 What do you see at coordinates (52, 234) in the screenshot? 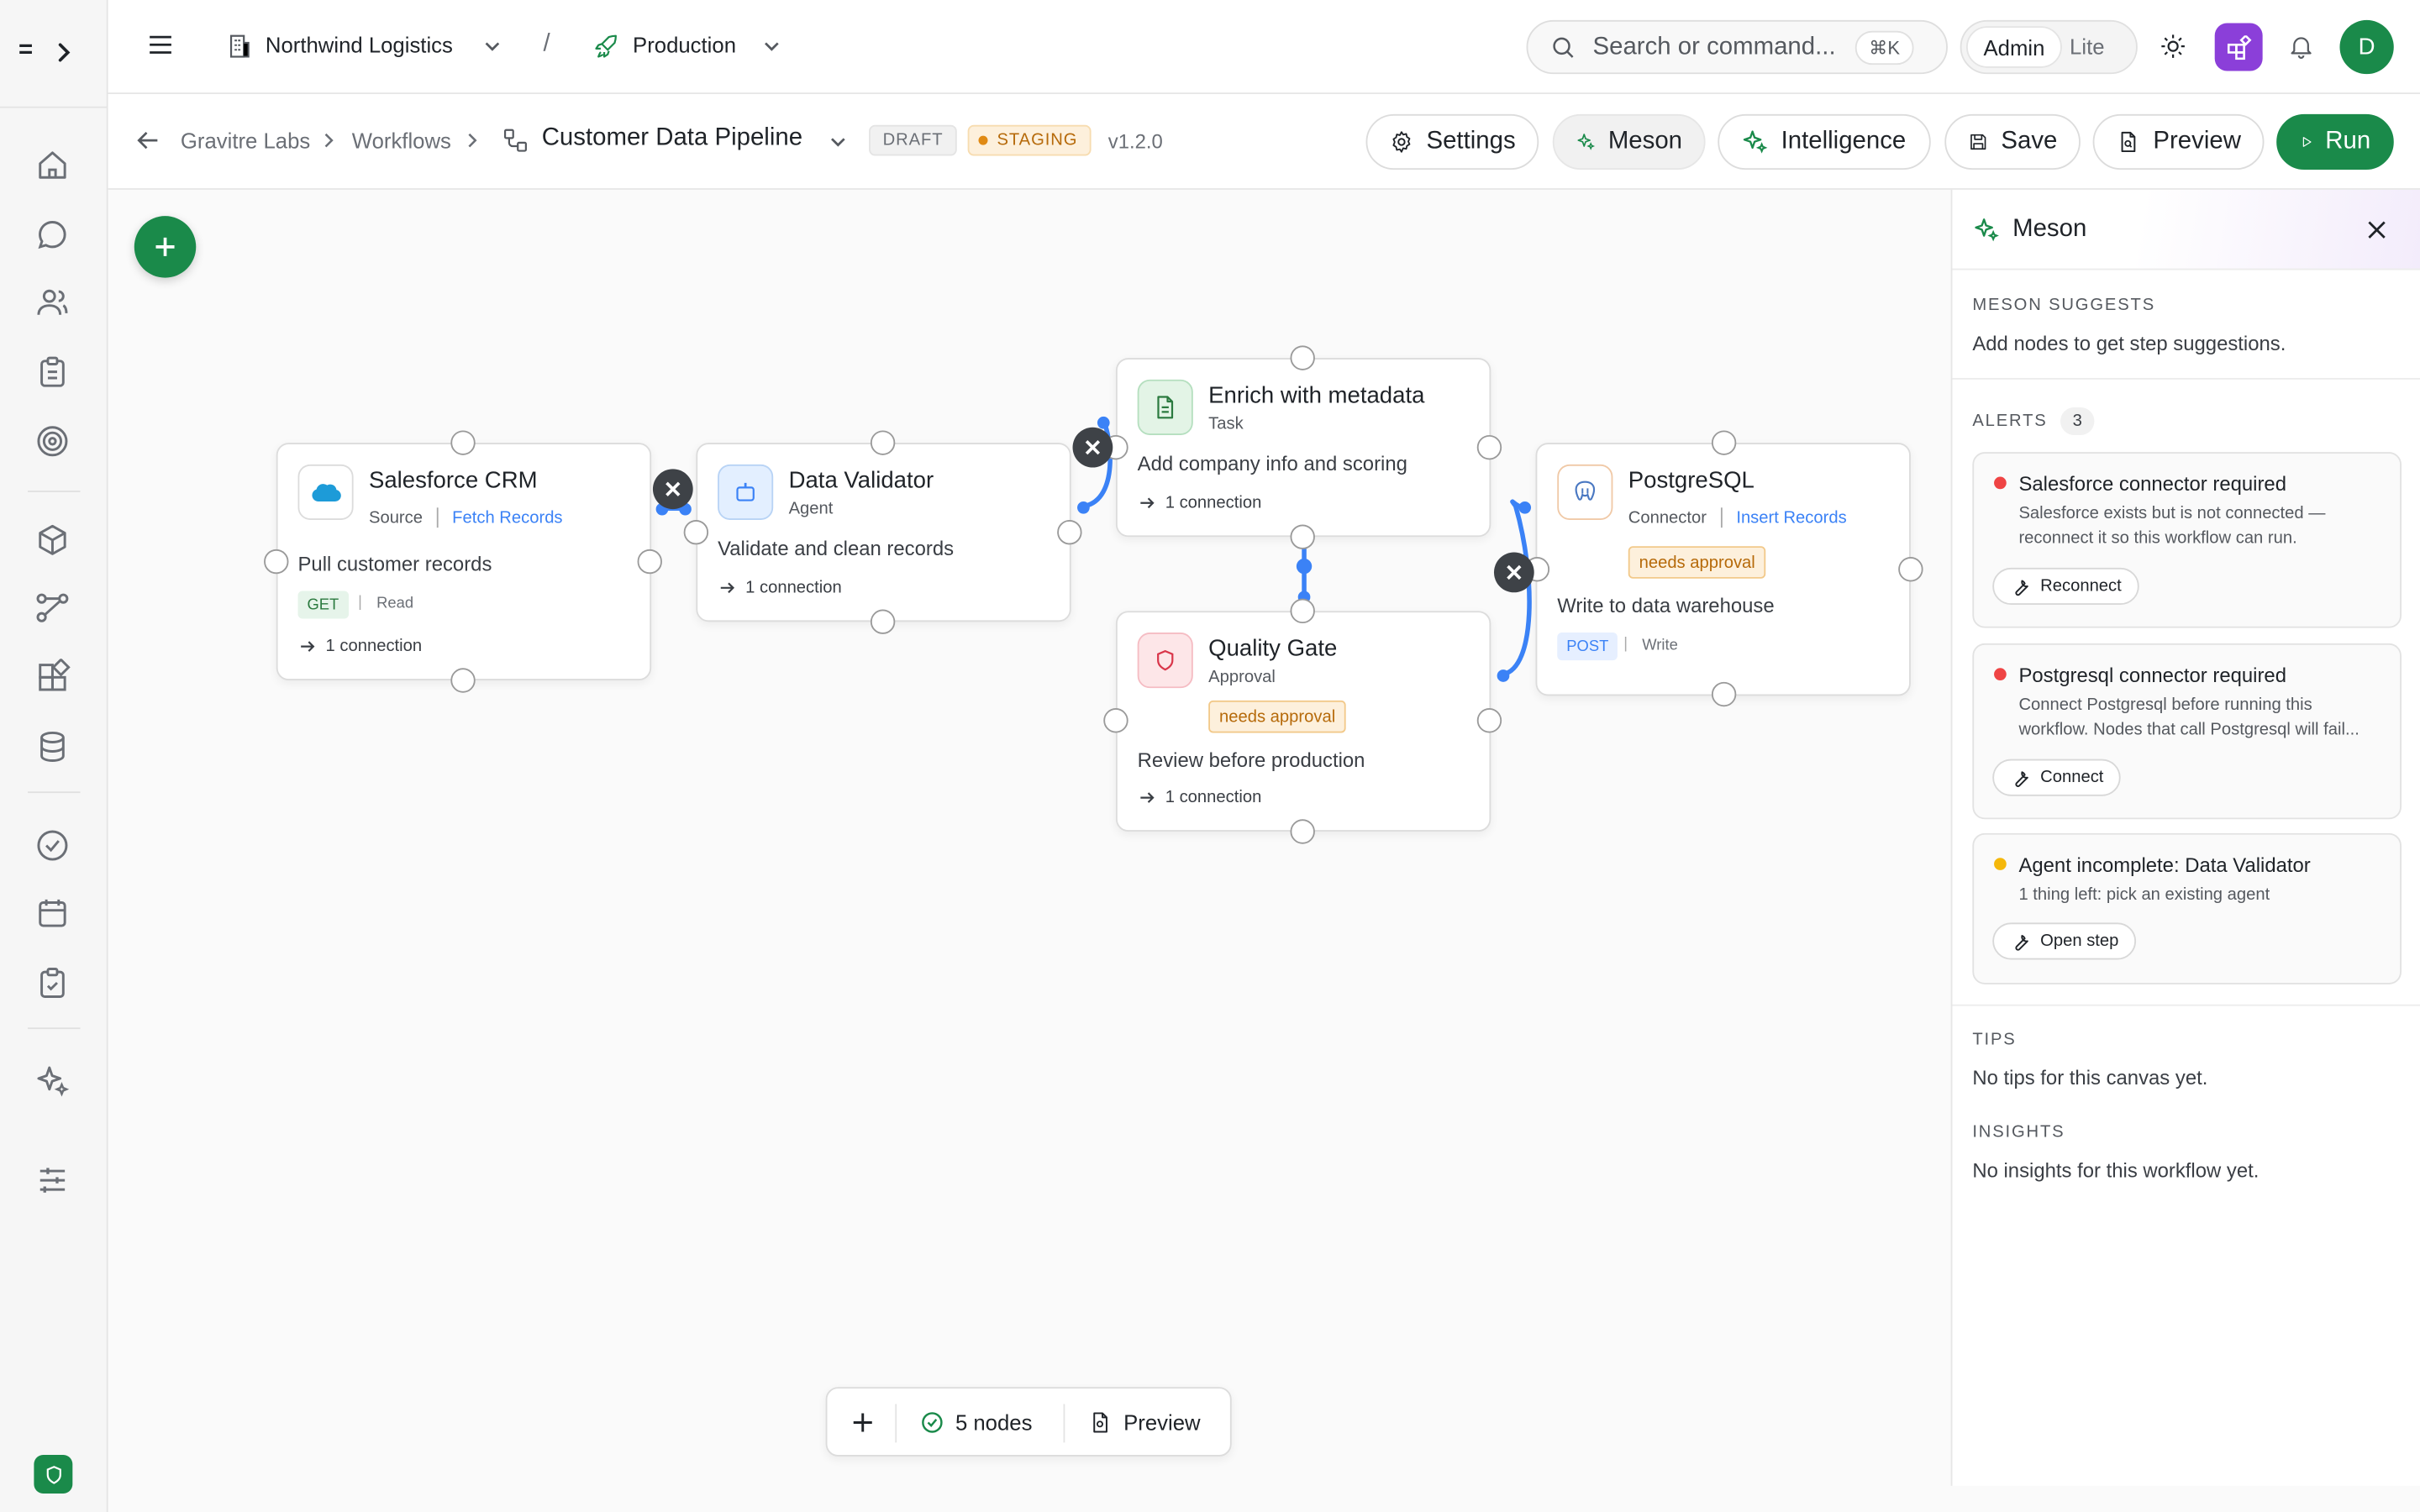
I see `chat-icon` at bounding box center [52, 234].